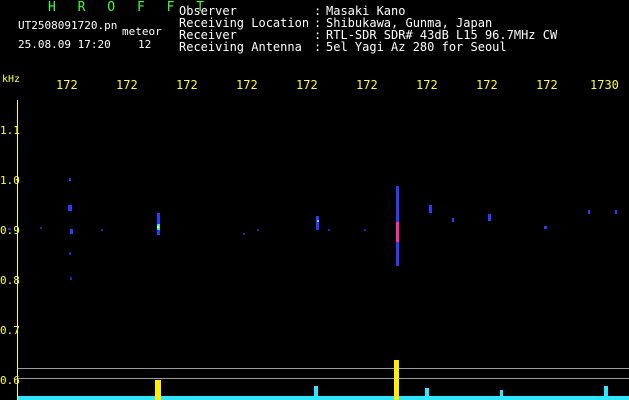 This screenshot has width=629, height=400. I want to click on lower-threshold-line, so click(323, 378).